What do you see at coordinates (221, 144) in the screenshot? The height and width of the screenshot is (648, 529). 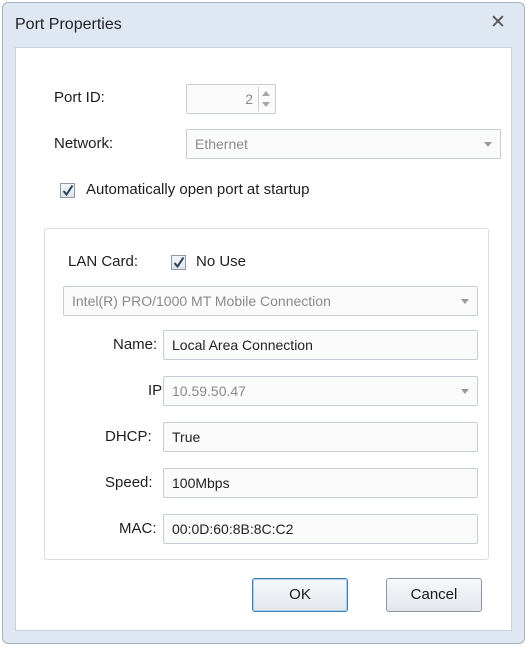 I see `network-value: Ethernet` at bounding box center [221, 144].